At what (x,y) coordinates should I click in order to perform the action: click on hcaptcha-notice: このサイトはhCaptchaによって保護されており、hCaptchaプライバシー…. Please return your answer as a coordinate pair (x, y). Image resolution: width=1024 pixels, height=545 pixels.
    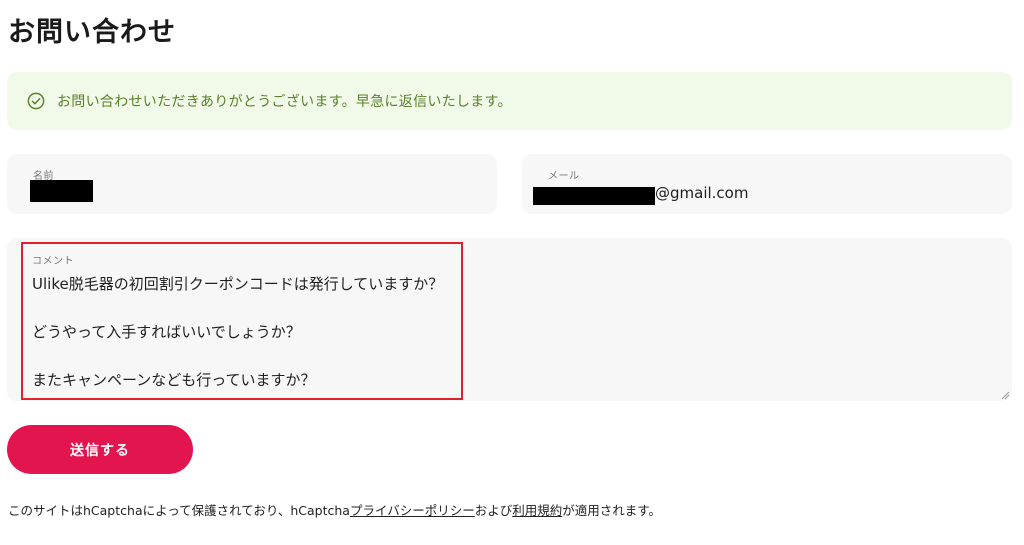
    Looking at the image, I should click on (334, 509).